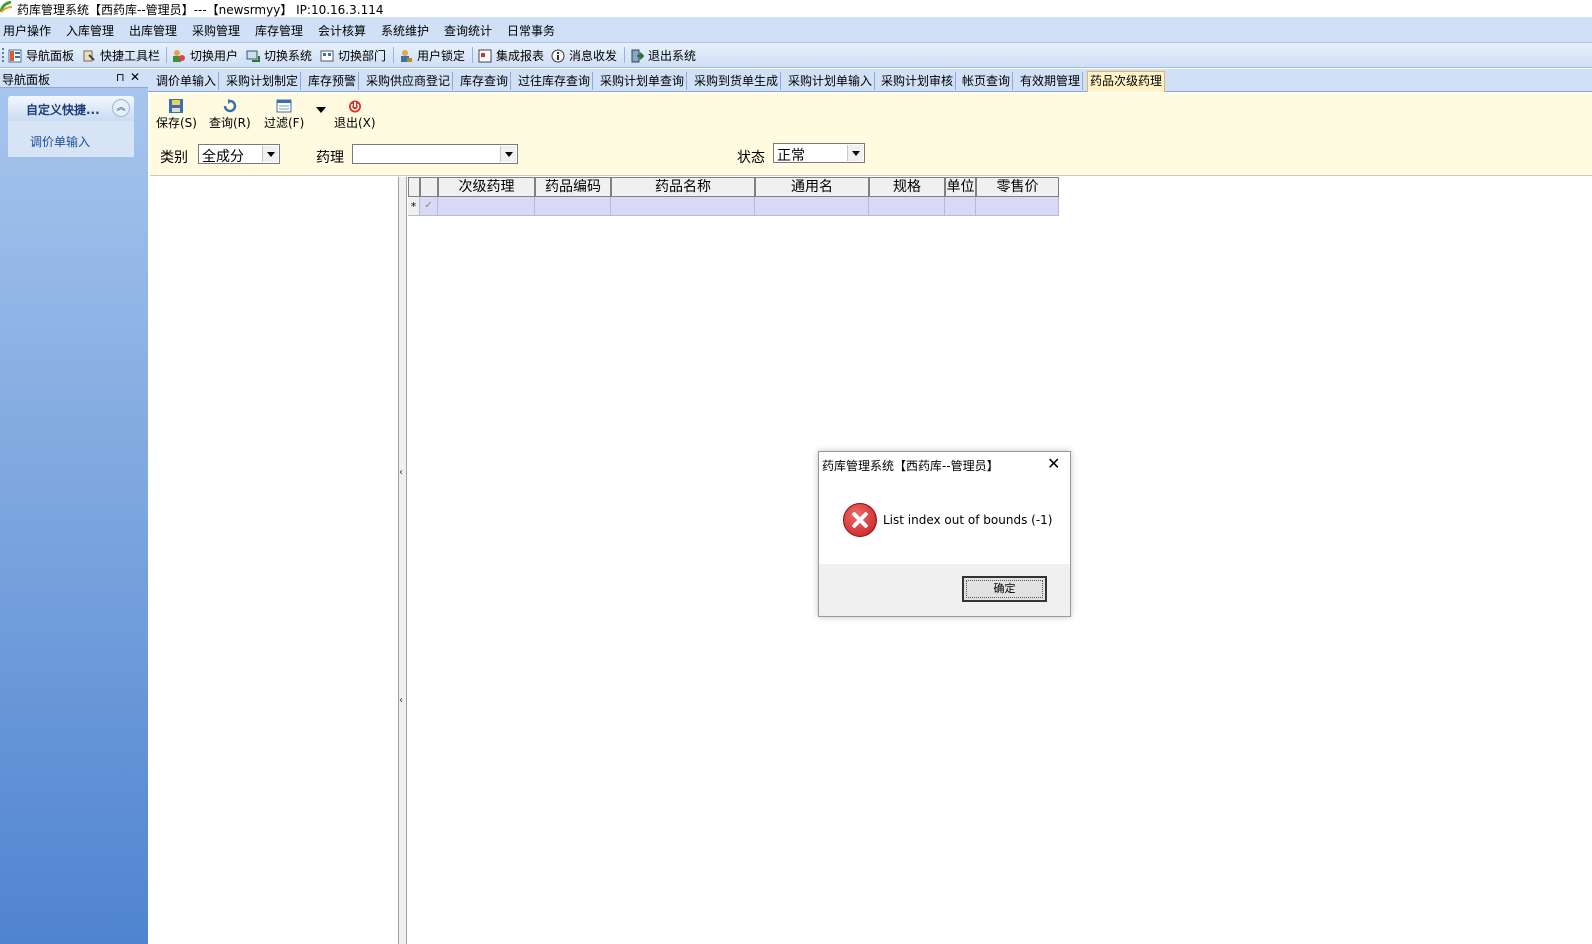  Describe the element at coordinates (429, 206) in the screenshot. I see `row-checkbox: ✓` at that location.